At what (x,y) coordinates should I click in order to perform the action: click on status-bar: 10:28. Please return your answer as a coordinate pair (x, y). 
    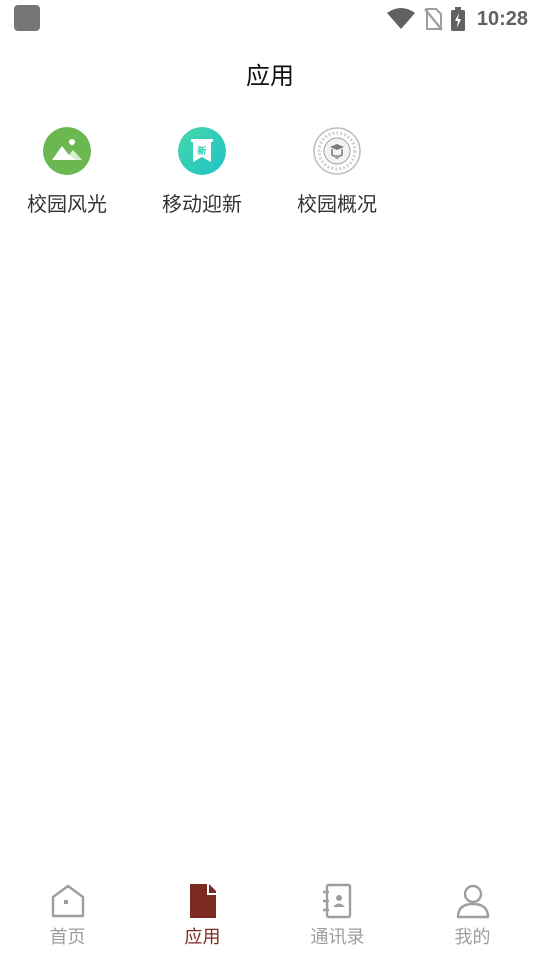
    Looking at the image, I should click on (270, 19).